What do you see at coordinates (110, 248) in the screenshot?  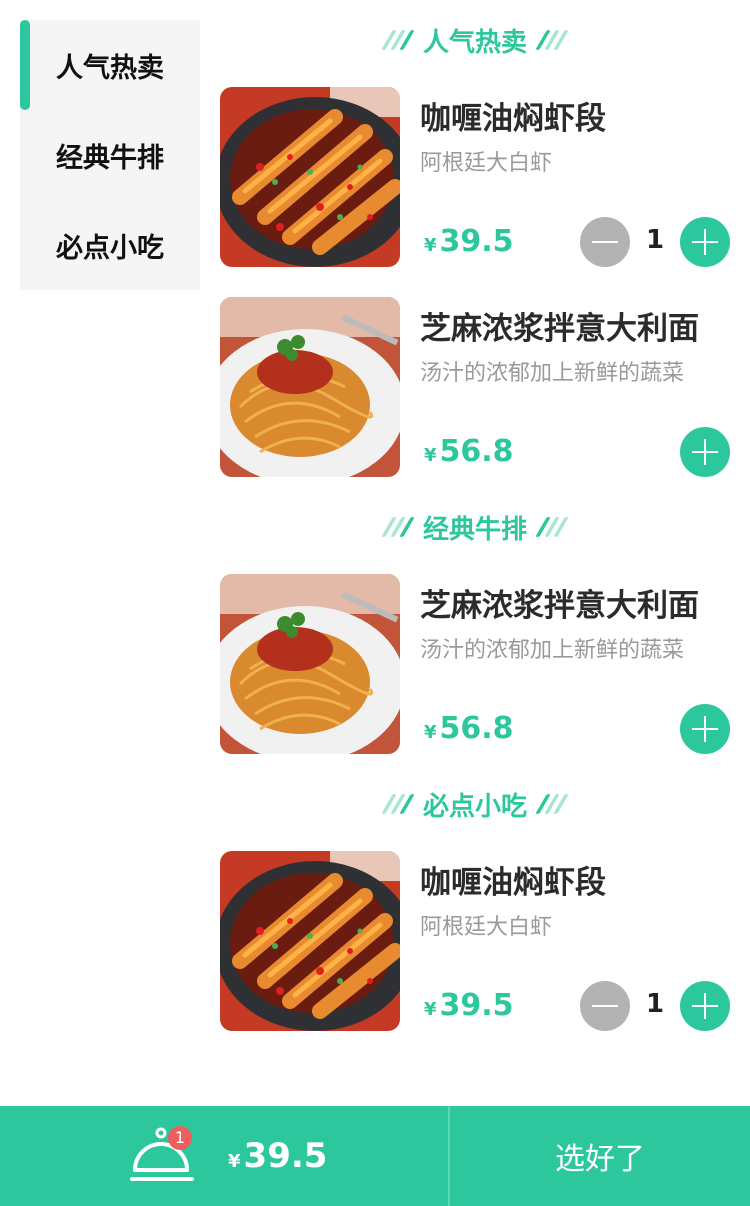 I see `sidebar-item-label: 必点小吃` at bounding box center [110, 248].